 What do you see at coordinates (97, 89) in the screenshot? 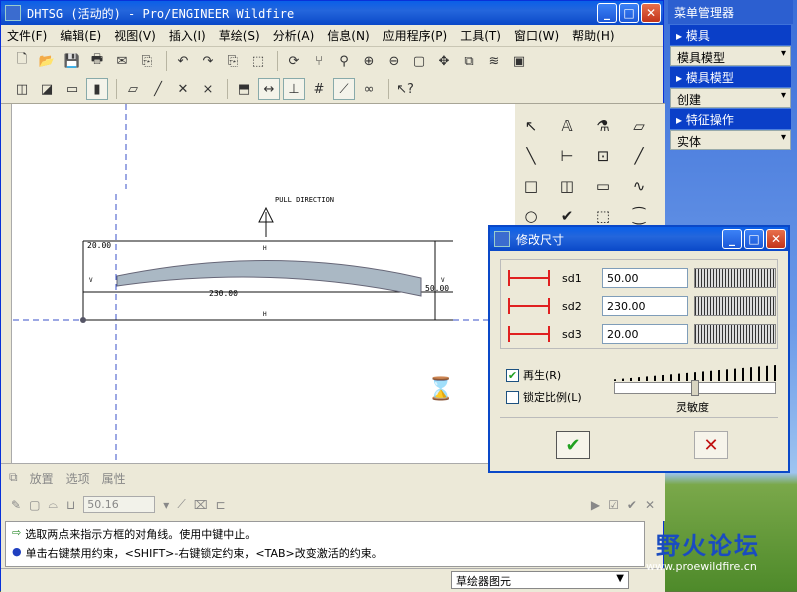
I see `shading-icon: ▮` at bounding box center [97, 89].